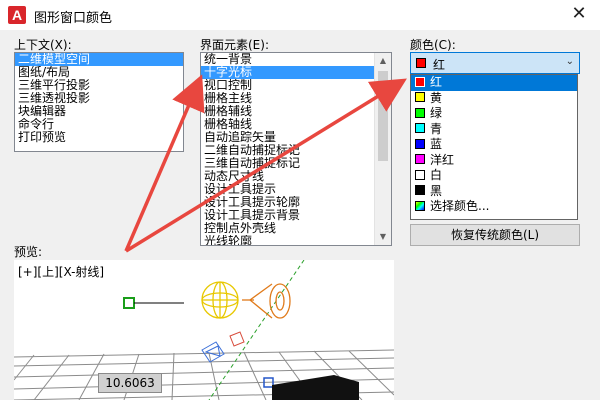 This screenshot has height=400, width=600. I want to click on elements-list-item: 栅格主线, so click(287, 98).